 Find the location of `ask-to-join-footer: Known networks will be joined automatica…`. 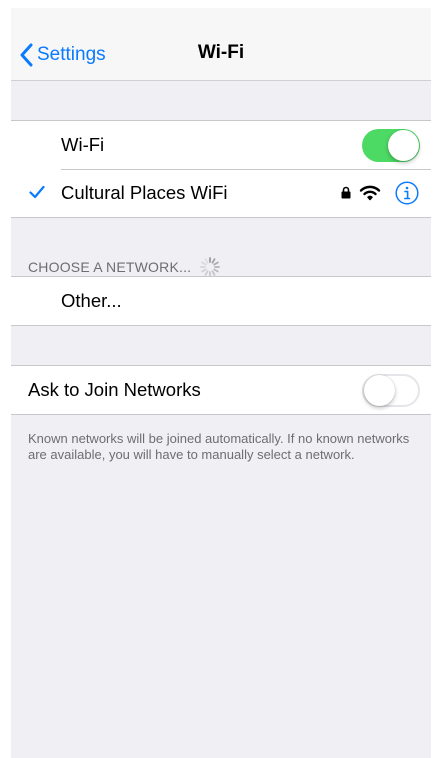

ask-to-join-footer: Known networks will be joined automatica… is located at coordinates (219, 446).